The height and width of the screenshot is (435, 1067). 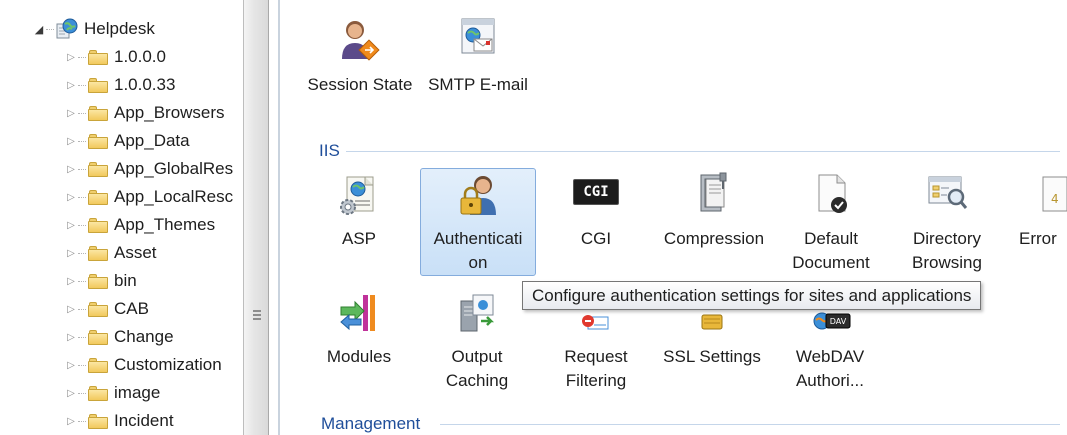 What do you see at coordinates (477, 356) in the screenshot?
I see `feature-label: Output` at bounding box center [477, 356].